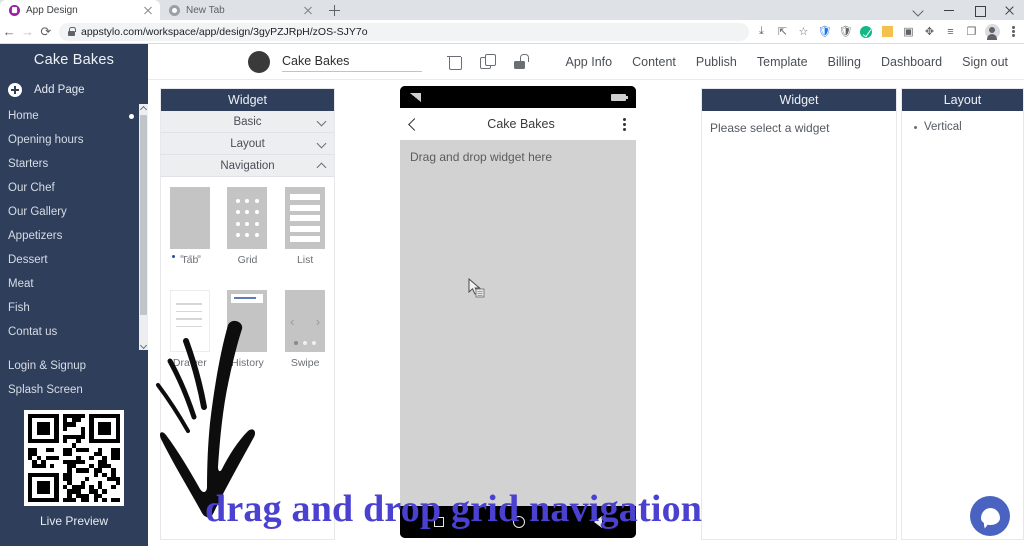  I want to click on shield-dark-icon: 🛡, so click(845, 32).